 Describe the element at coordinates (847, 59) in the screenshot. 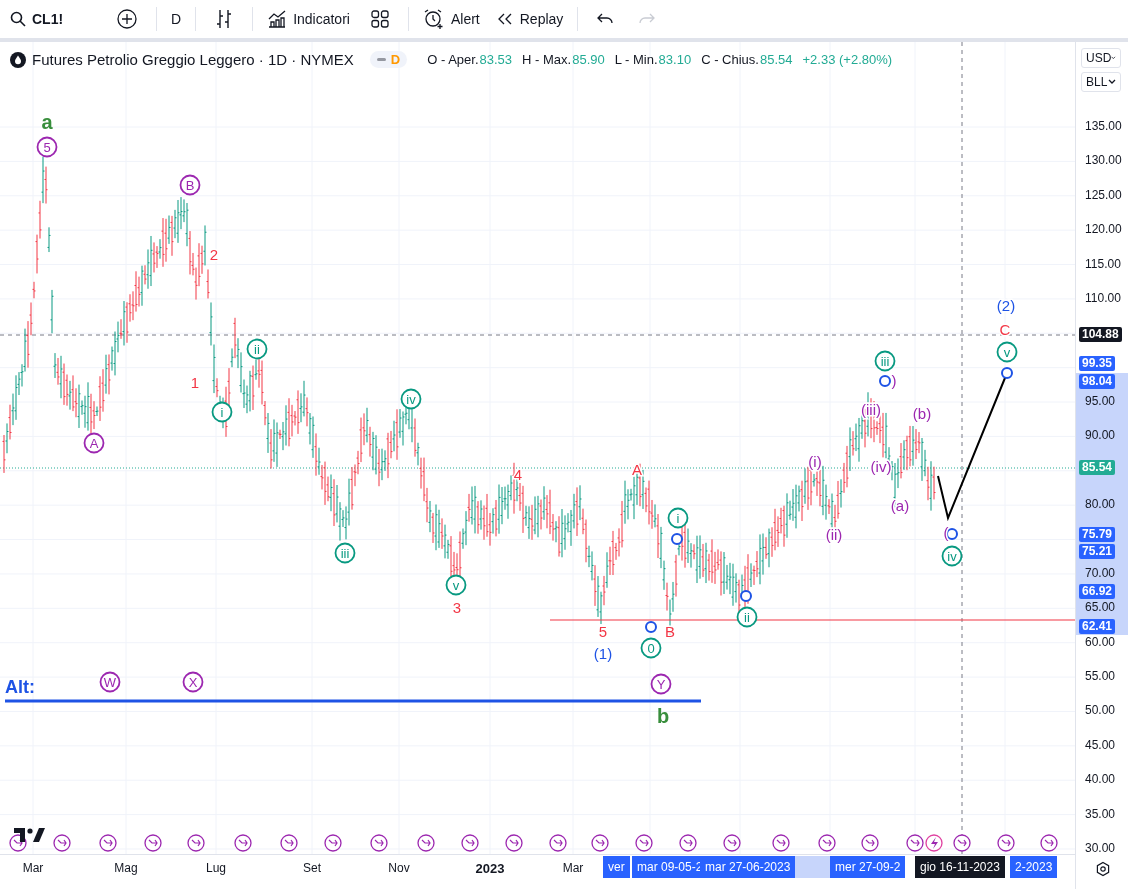

I see `price-change: +2.33 (+2.80%)` at that location.